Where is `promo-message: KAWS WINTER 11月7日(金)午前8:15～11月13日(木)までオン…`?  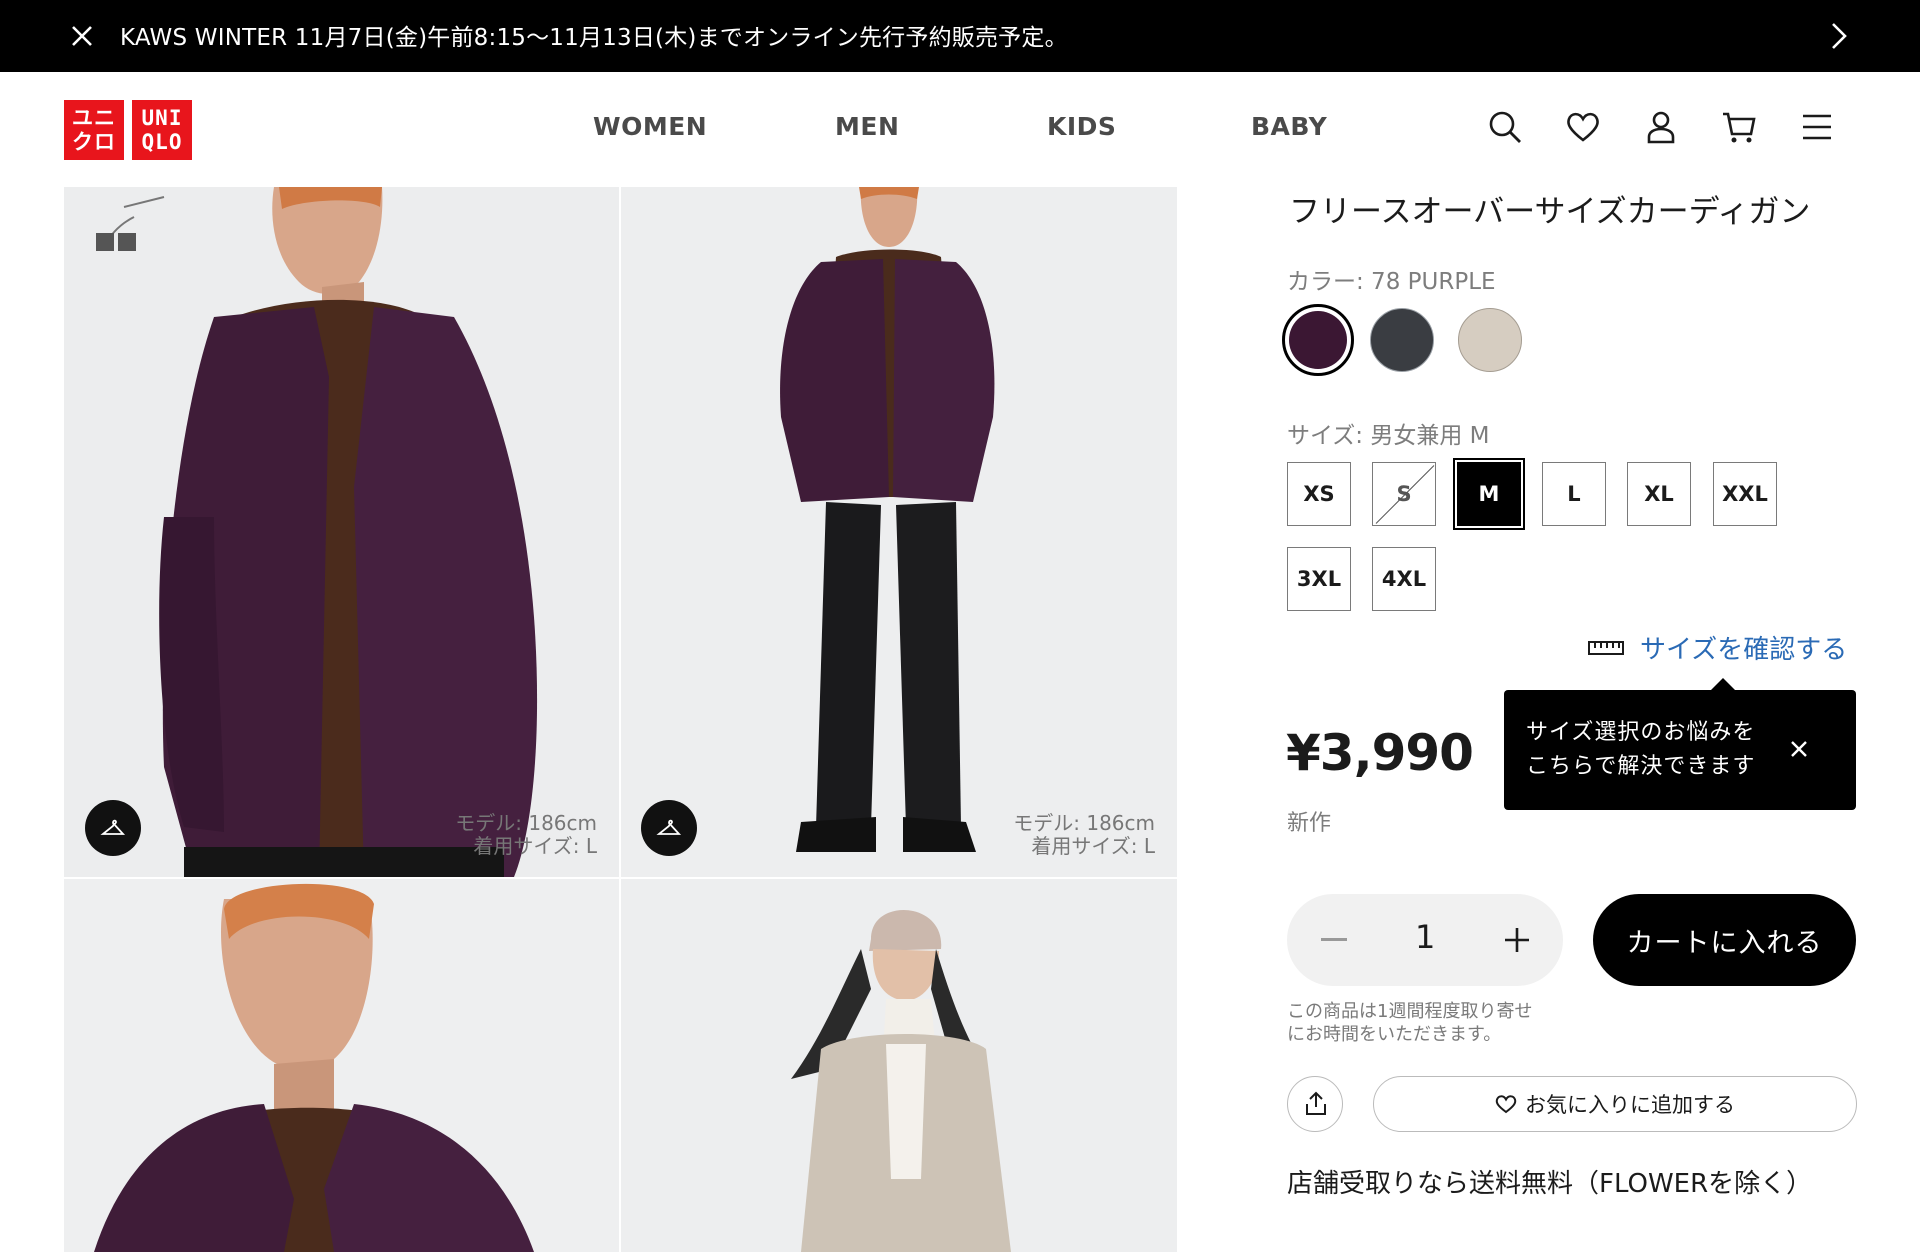
promo-message: KAWS WINTER 11月7日(金)午前8:15～11月13日(木)までオン… is located at coordinates (594, 35).